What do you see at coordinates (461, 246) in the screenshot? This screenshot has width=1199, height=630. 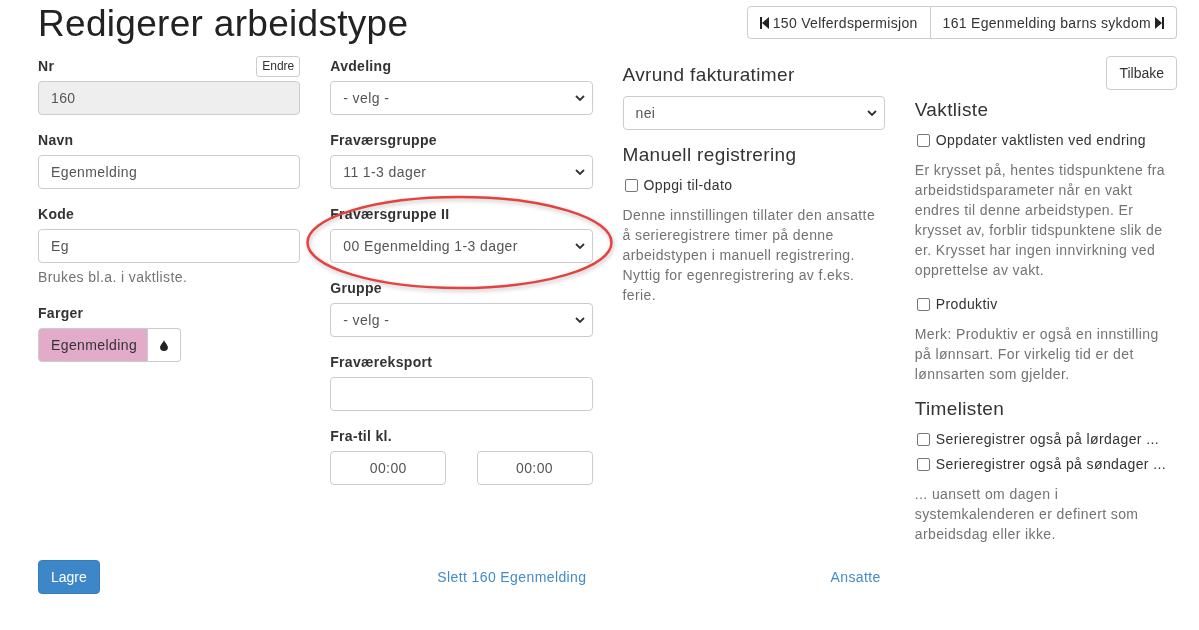 I see `select-field: 00 Egenmelding 1-3 dager` at bounding box center [461, 246].